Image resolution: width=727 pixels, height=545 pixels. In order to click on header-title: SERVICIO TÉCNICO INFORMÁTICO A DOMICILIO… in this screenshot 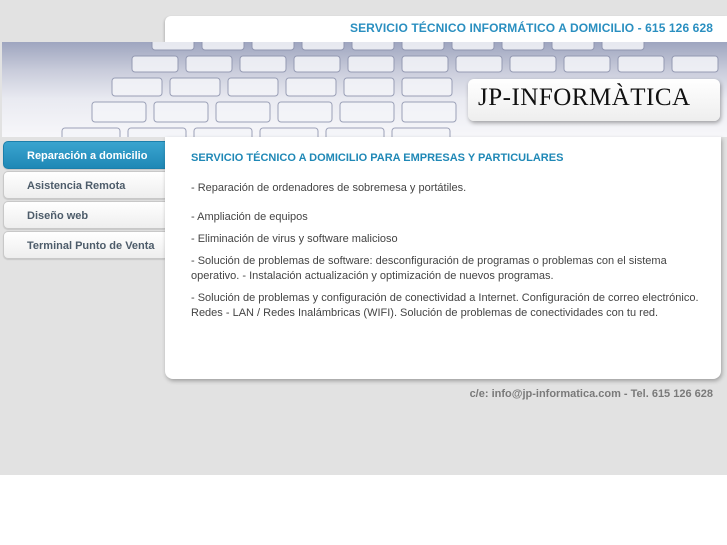, I will do `click(531, 28)`.